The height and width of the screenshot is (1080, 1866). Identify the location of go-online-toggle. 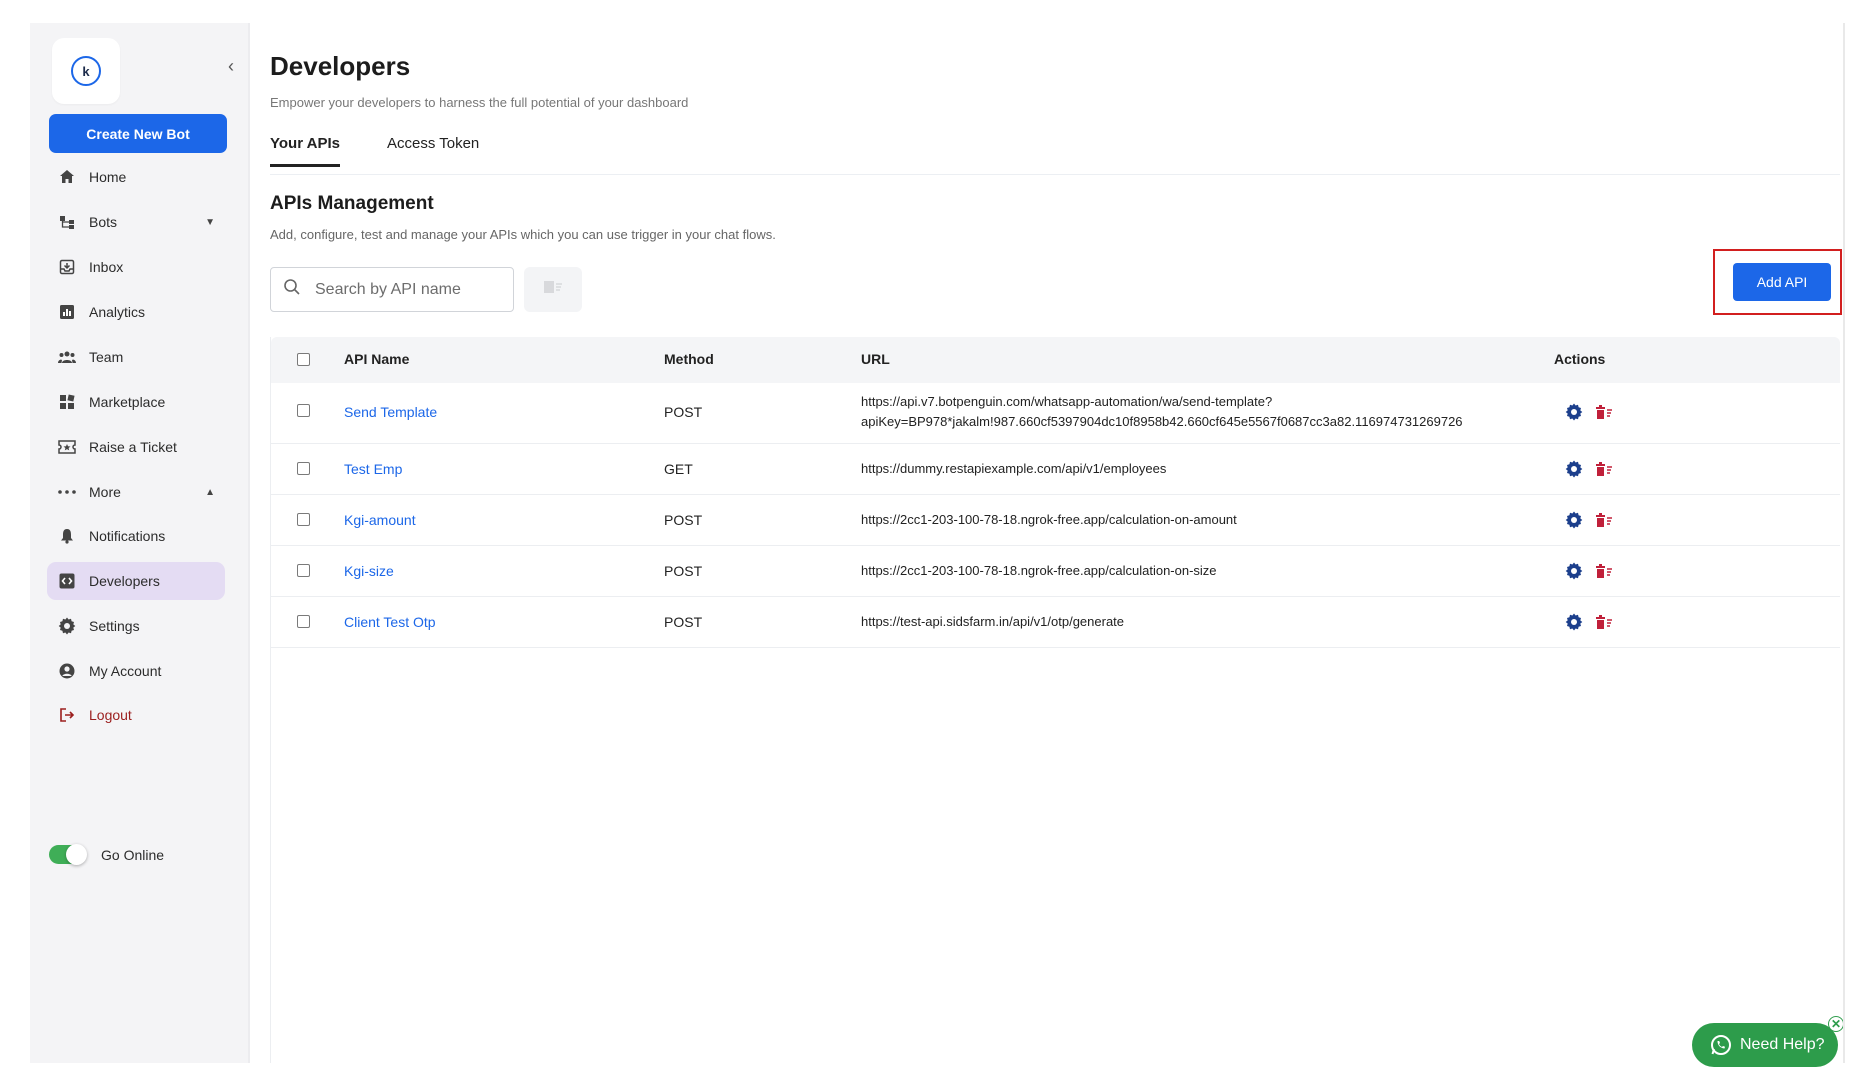
(68, 854).